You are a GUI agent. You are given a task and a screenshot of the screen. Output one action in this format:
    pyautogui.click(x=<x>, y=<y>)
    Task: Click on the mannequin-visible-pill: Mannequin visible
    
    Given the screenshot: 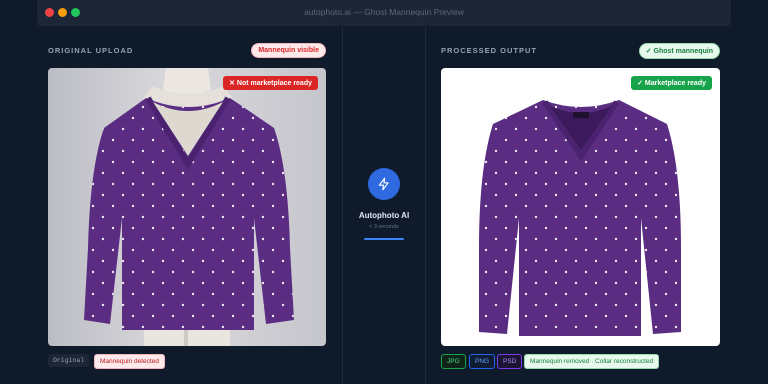 What is the action you would take?
    pyautogui.click(x=288, y=50)
    